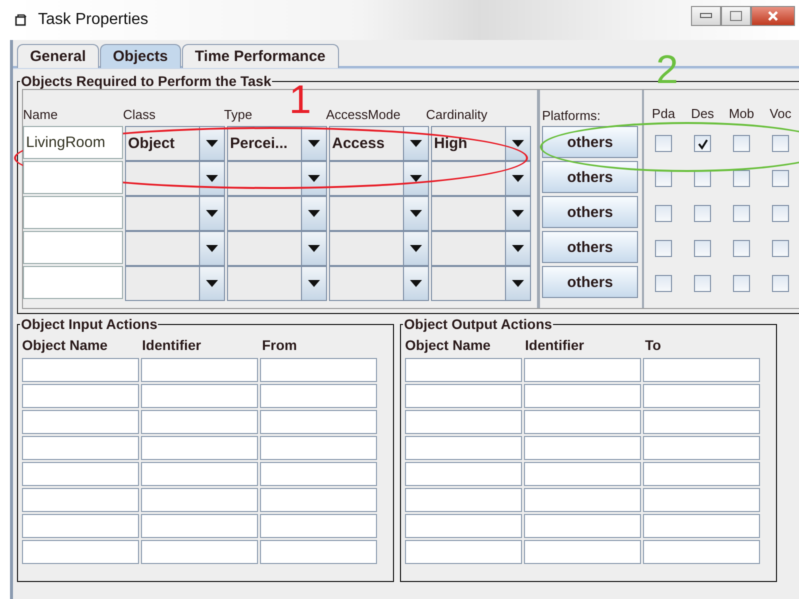  I want to click on tab: Time Performance, so click(260, 56).